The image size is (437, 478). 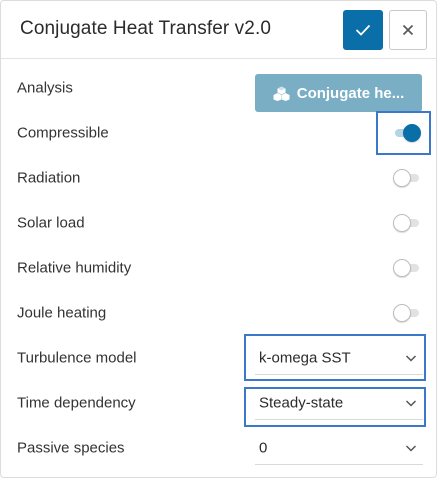 What do you see at coordinates (218, 267) in the screenshot?
I see `relative-humidity-row: Relative humidity` at bounding box center [218, 267].